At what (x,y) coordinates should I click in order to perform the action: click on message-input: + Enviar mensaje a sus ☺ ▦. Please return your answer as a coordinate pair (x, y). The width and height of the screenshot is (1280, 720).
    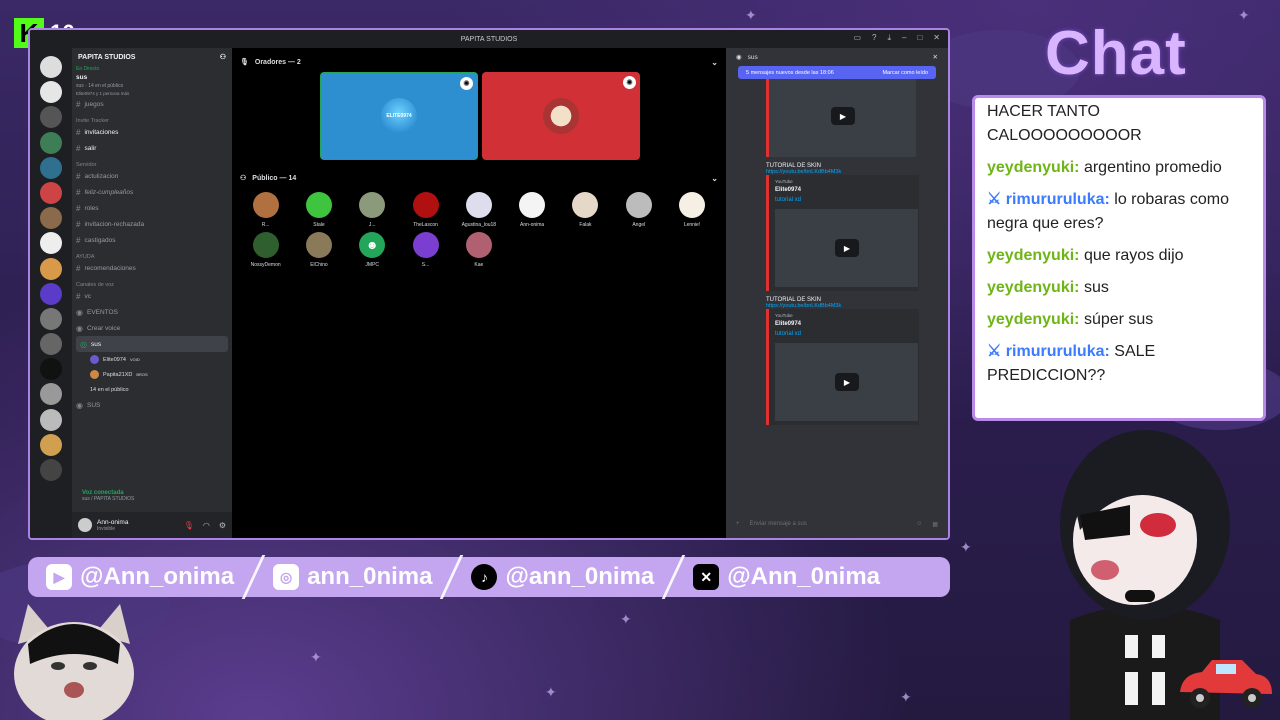
    Looking at the image, I should click on (837, 524).